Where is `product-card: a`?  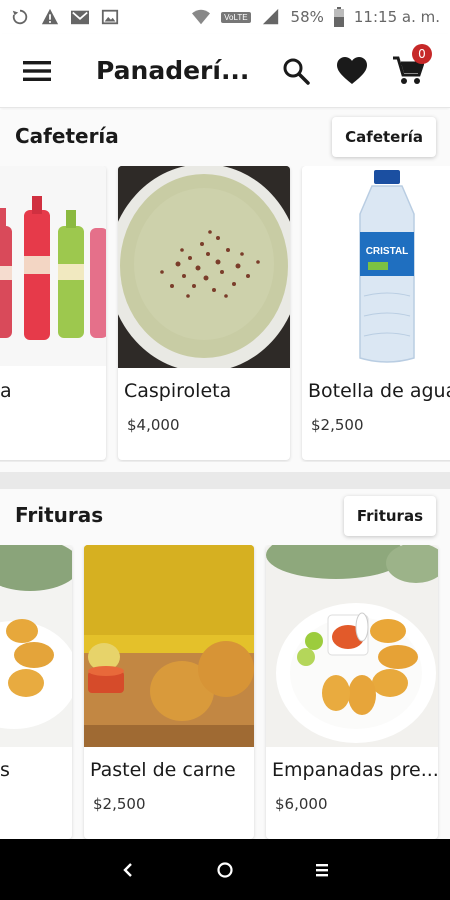 product-card: a is located at coordinates (53, 313).